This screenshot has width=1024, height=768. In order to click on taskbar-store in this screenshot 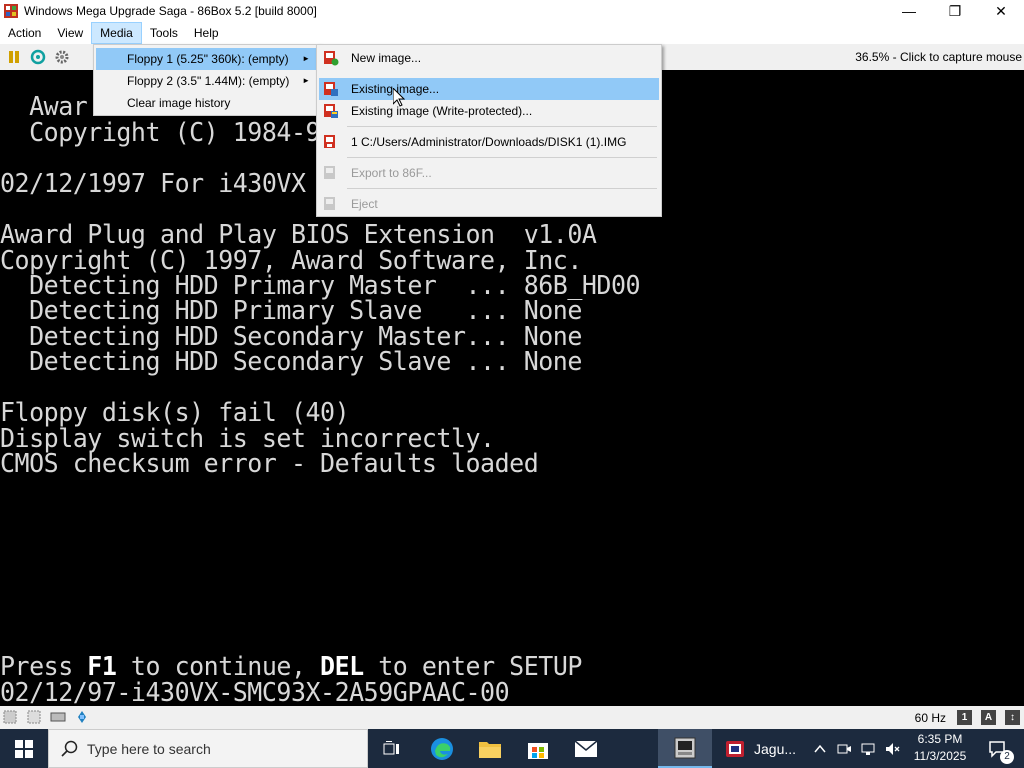, I will do `click(538, 748)`.